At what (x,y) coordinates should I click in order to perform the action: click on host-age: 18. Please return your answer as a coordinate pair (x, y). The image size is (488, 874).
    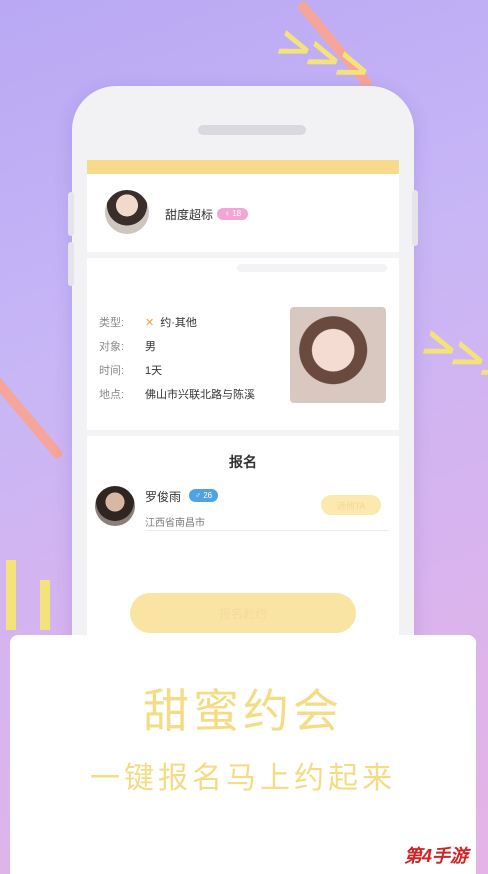
    Looking at the image, I should click on (237, 213).